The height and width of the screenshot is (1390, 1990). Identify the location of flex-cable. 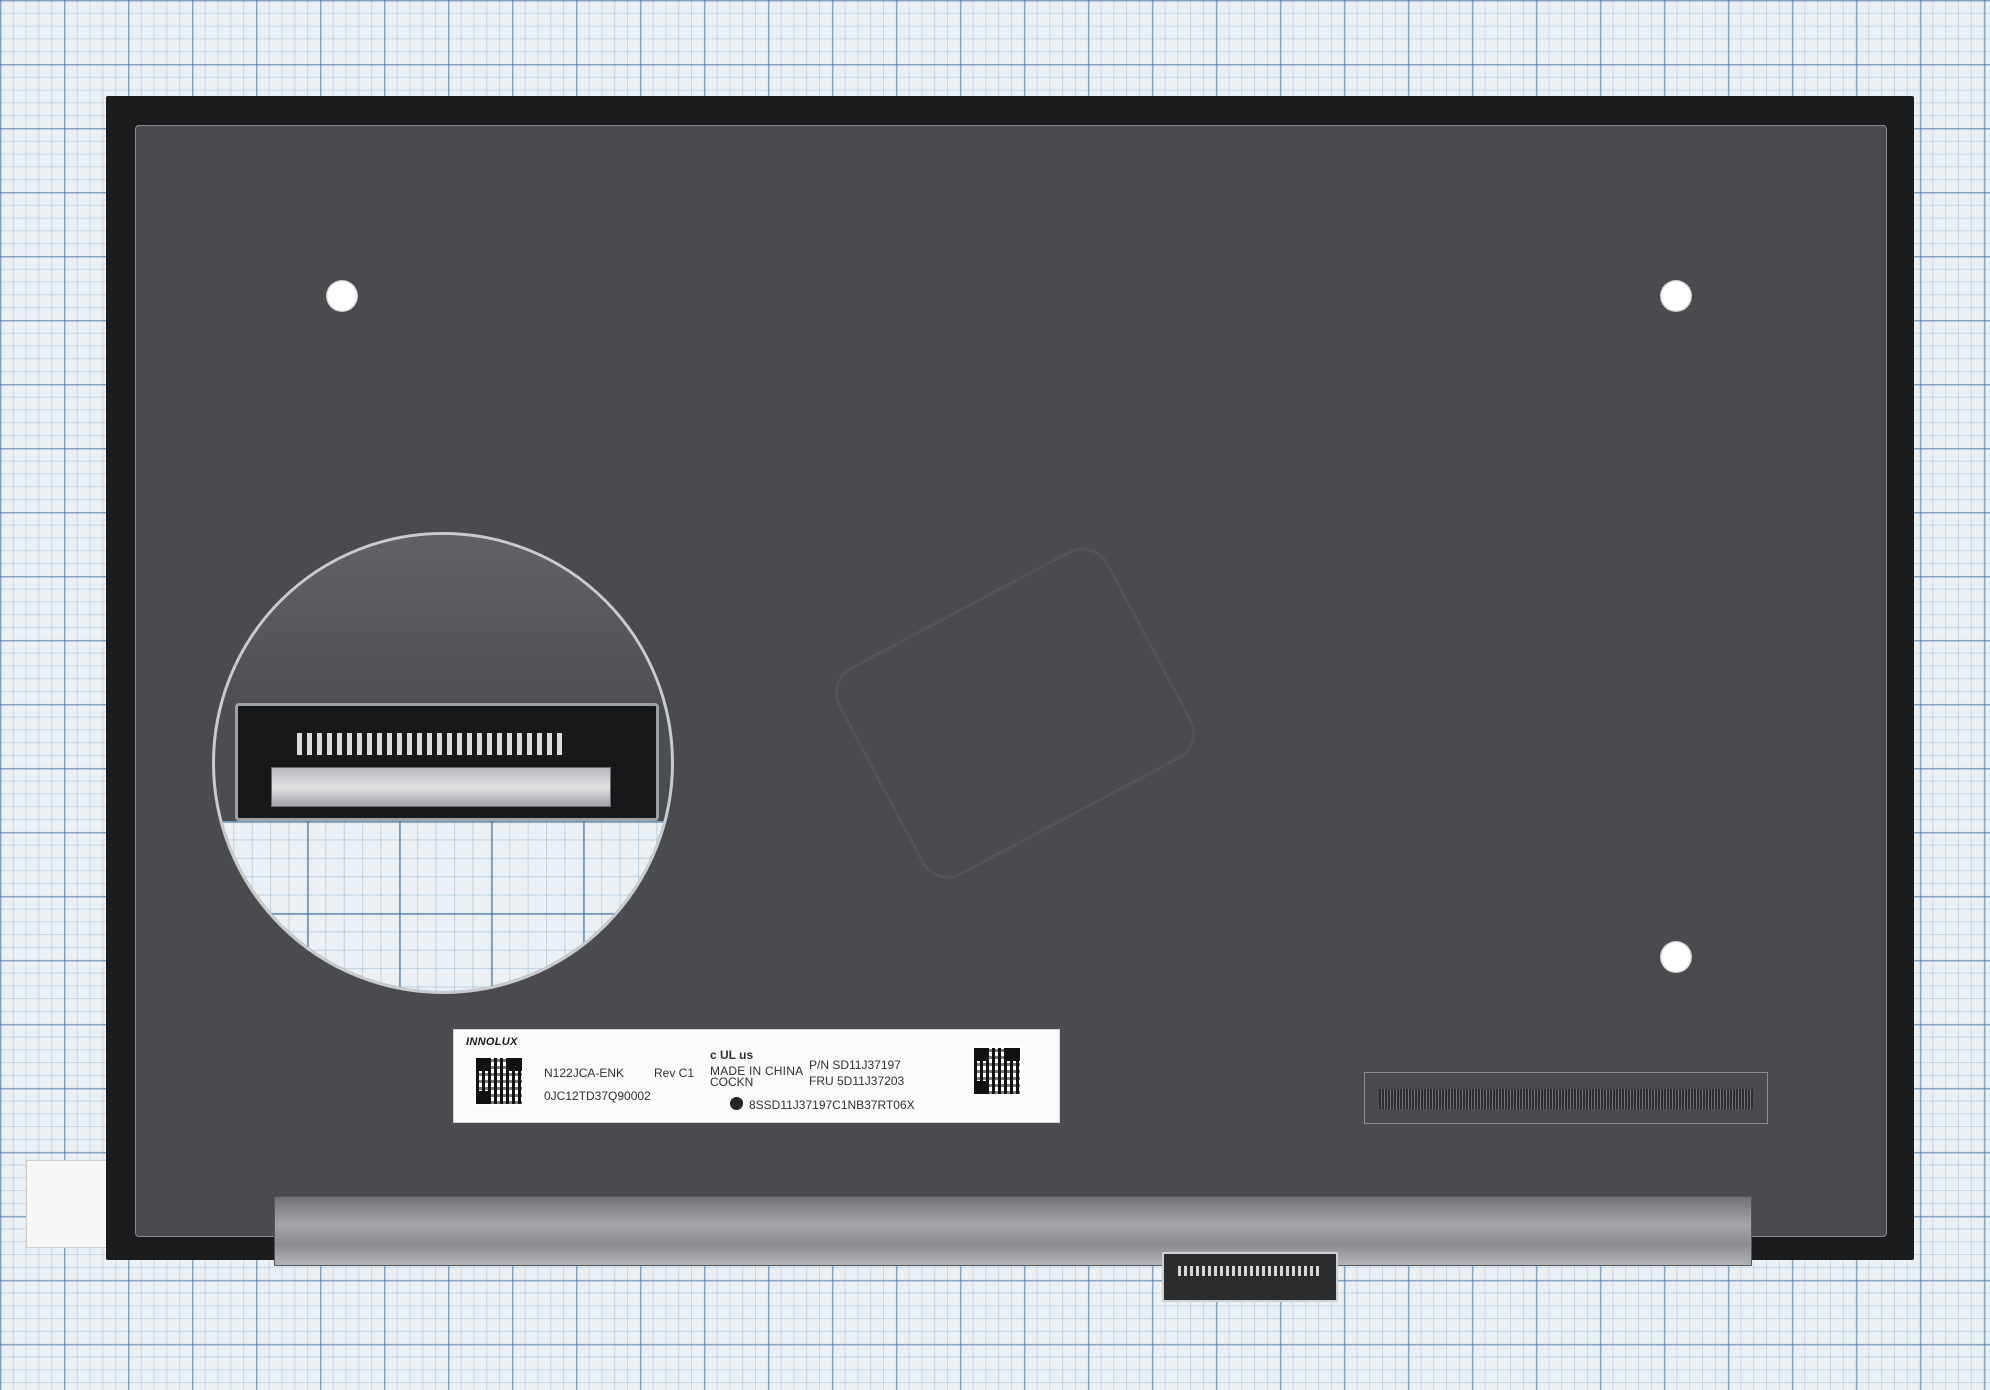
(1013, 1231).